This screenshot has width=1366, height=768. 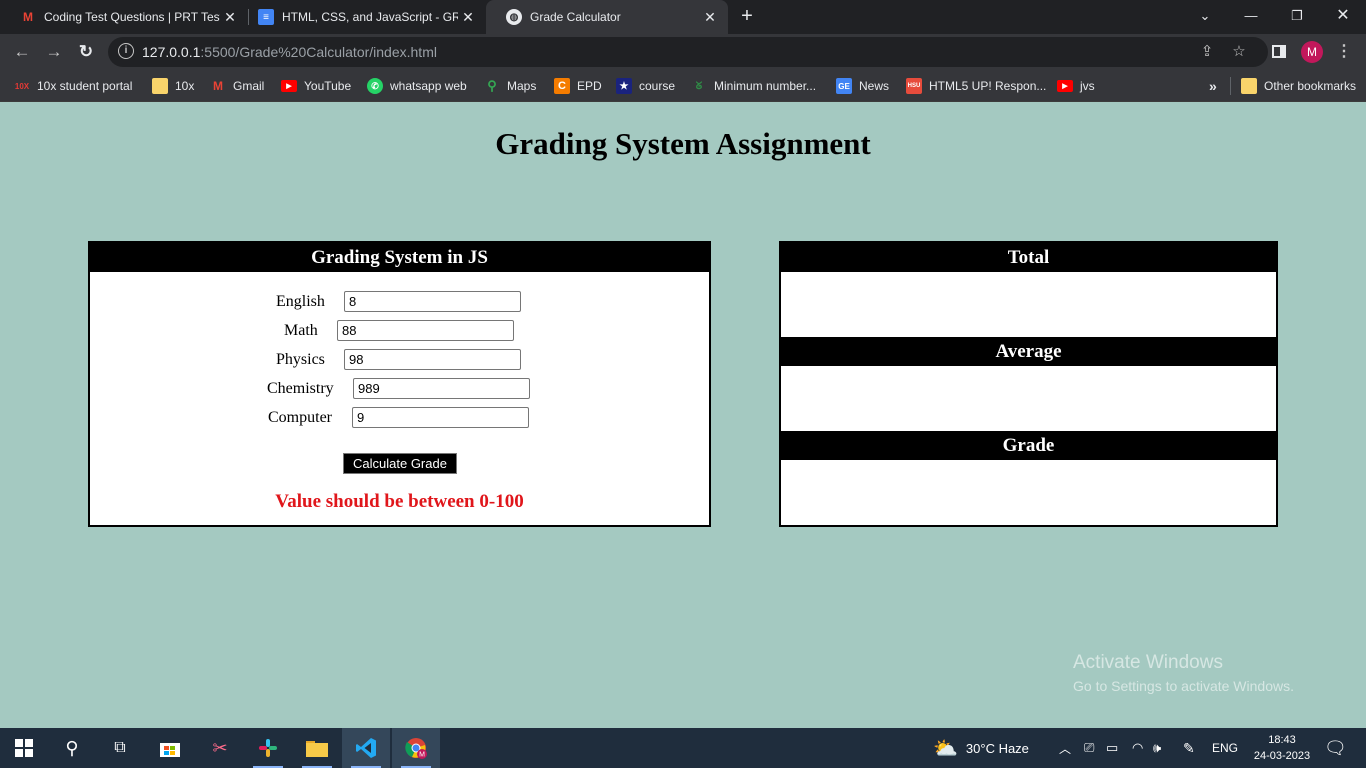 I want to click on bookmark-youtube: ▶ YouTube, so click(x=316, y=86).